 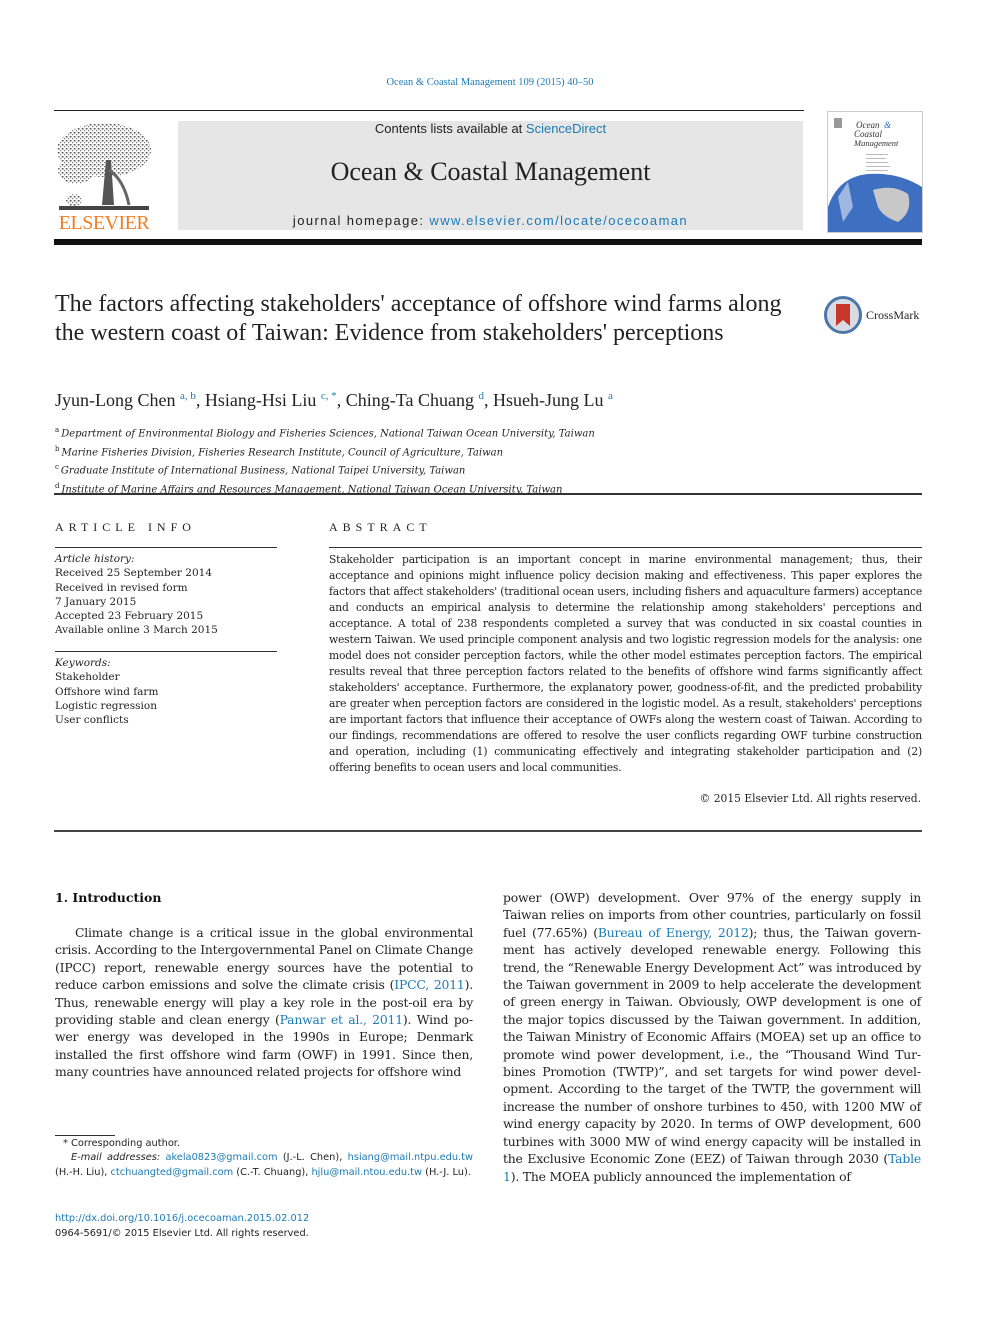 What do you see at coordinates (329, 396) in the screenshot?
I see `author-affiliation-marker: c, *` at bounding box center [329, 396].